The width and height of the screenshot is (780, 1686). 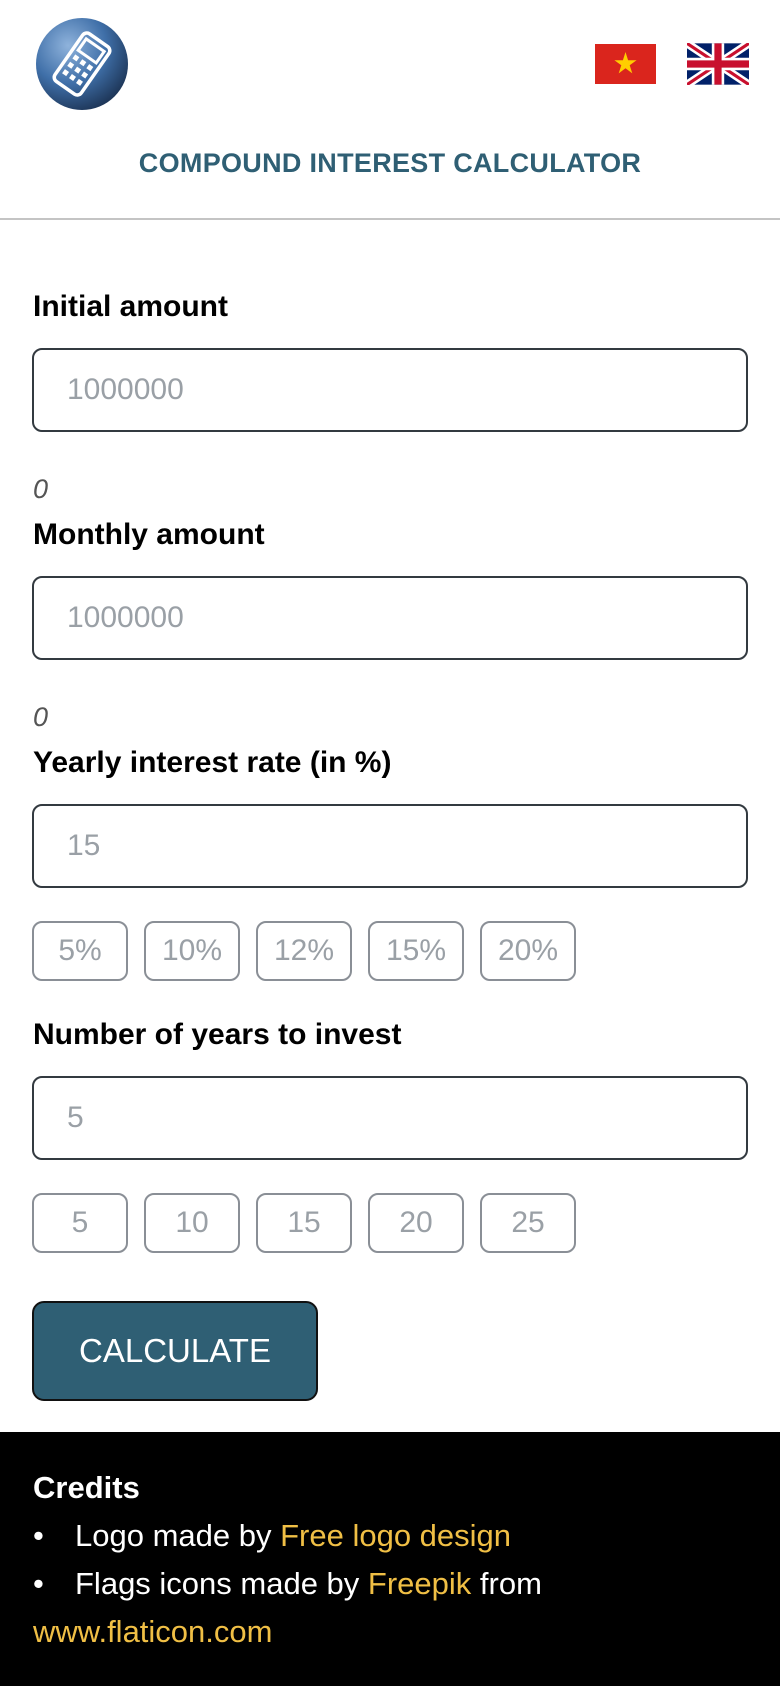 What do you see at coordinates (390, 1118) in the screenshot?
I see `years-input` at bounding box center [390, 1118].